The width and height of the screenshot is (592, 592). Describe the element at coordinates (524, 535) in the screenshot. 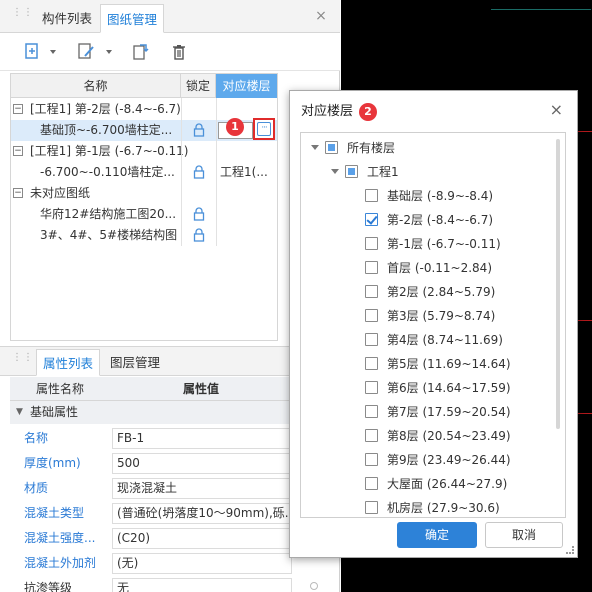

I see `cancel-button: 取消` at that location.